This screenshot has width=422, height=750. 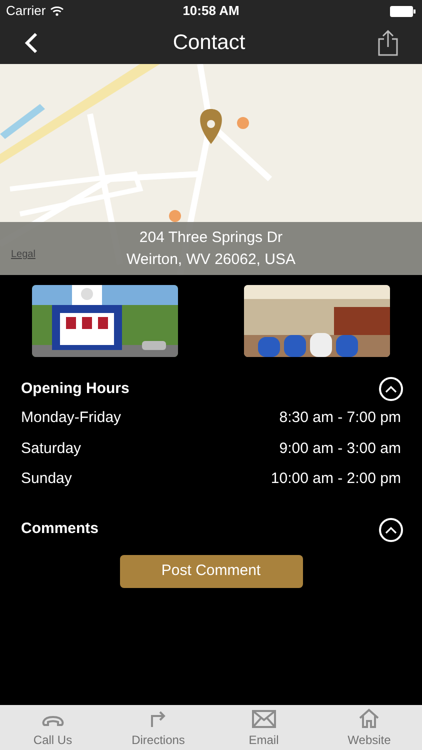 I want to click on address-line: 204 Three Springs Dr, so click(x=211, y=238).